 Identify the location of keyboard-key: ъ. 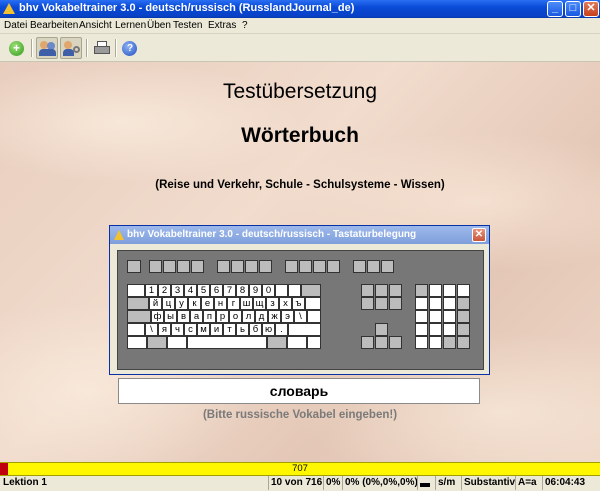
(298, 303).